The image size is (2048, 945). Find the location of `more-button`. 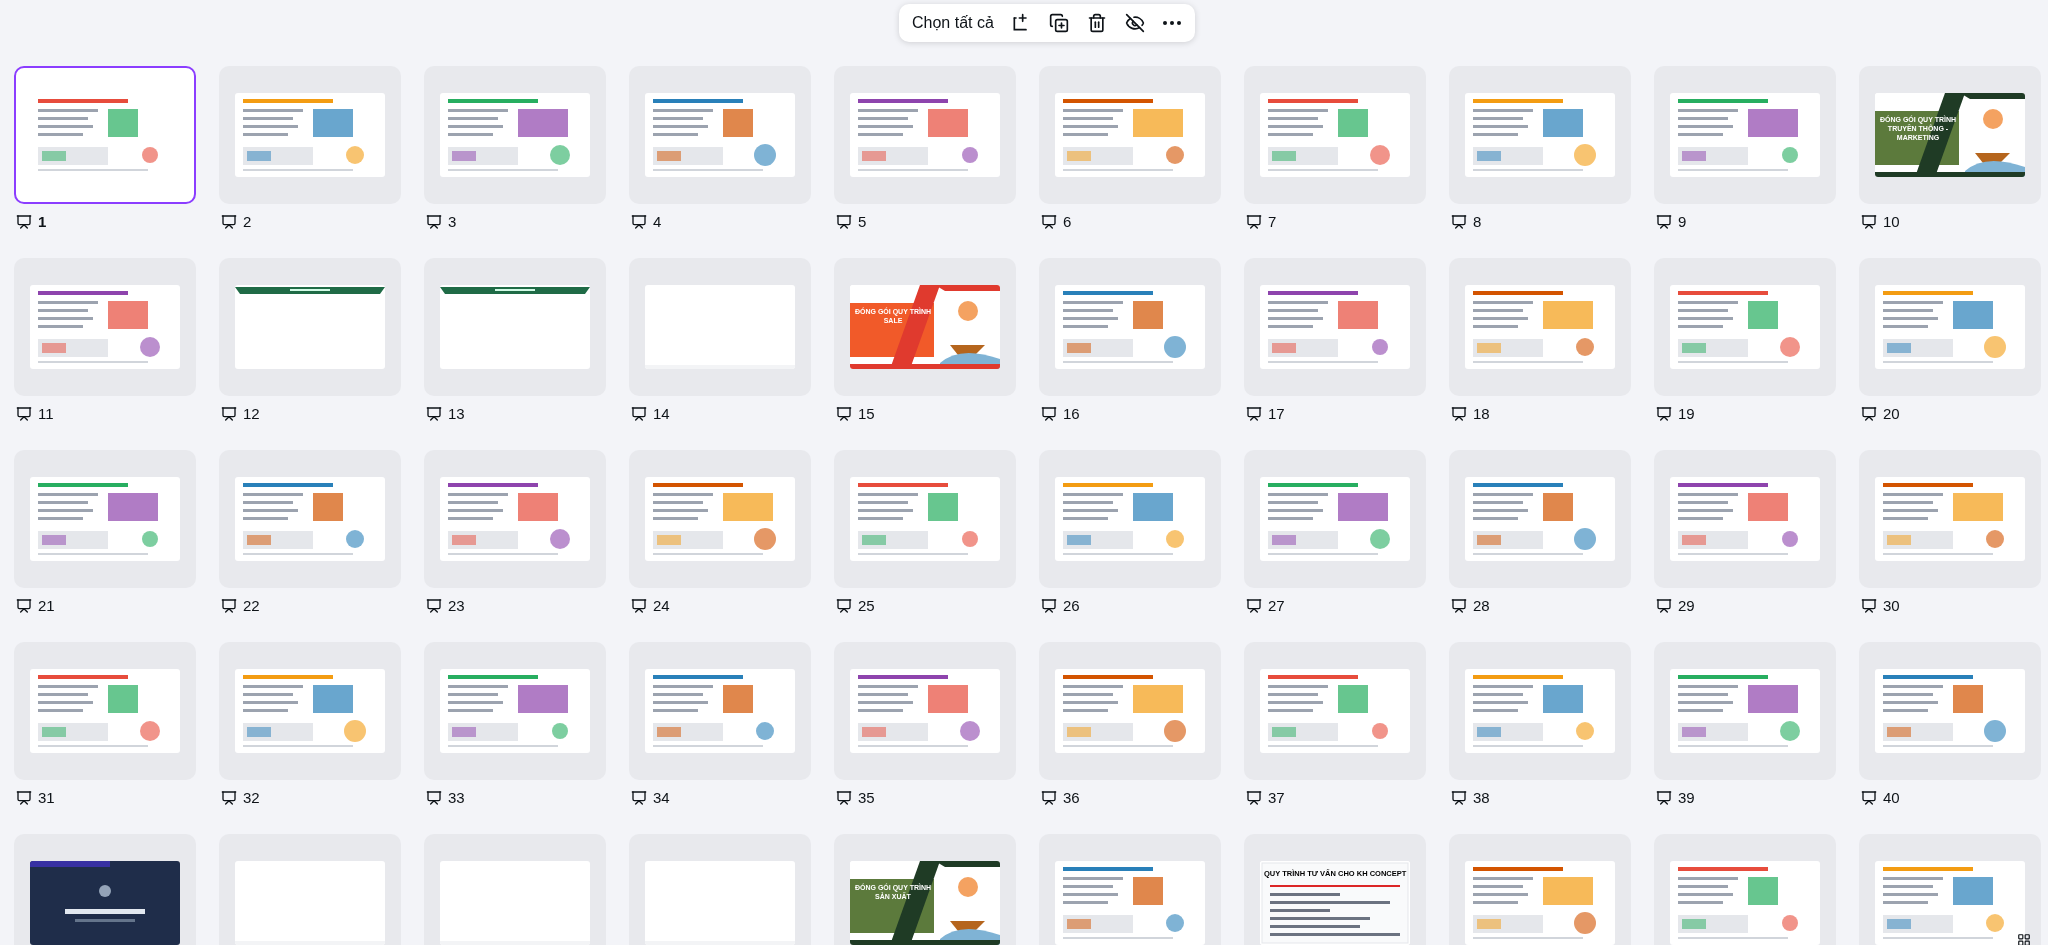

more-button is located at coordinates (1171, 23).